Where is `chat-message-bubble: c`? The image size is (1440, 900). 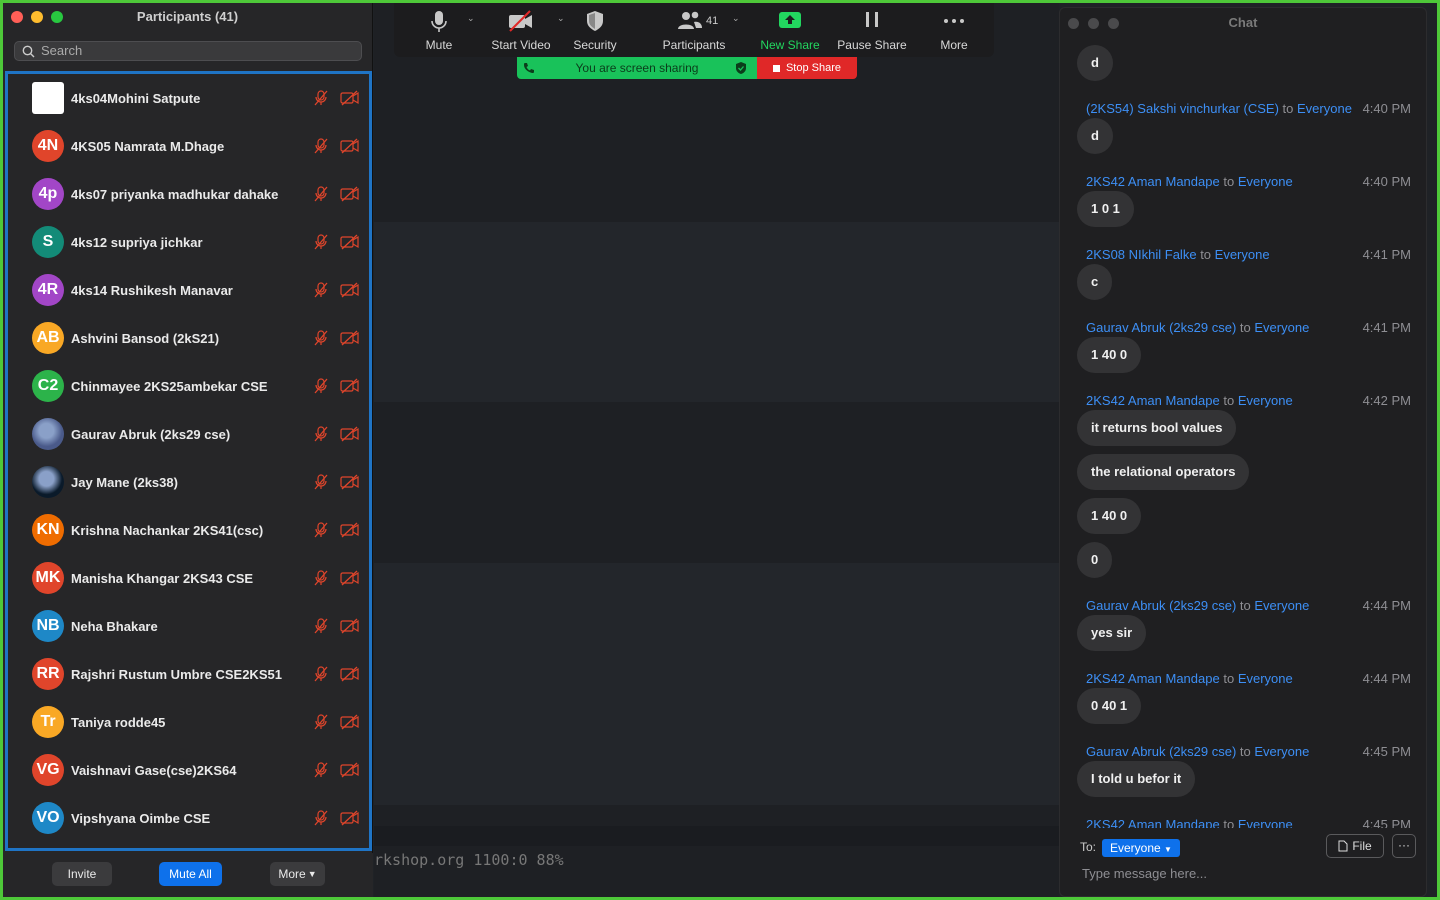
chat-message-bubble: c is located at coordinates (1095, 282).